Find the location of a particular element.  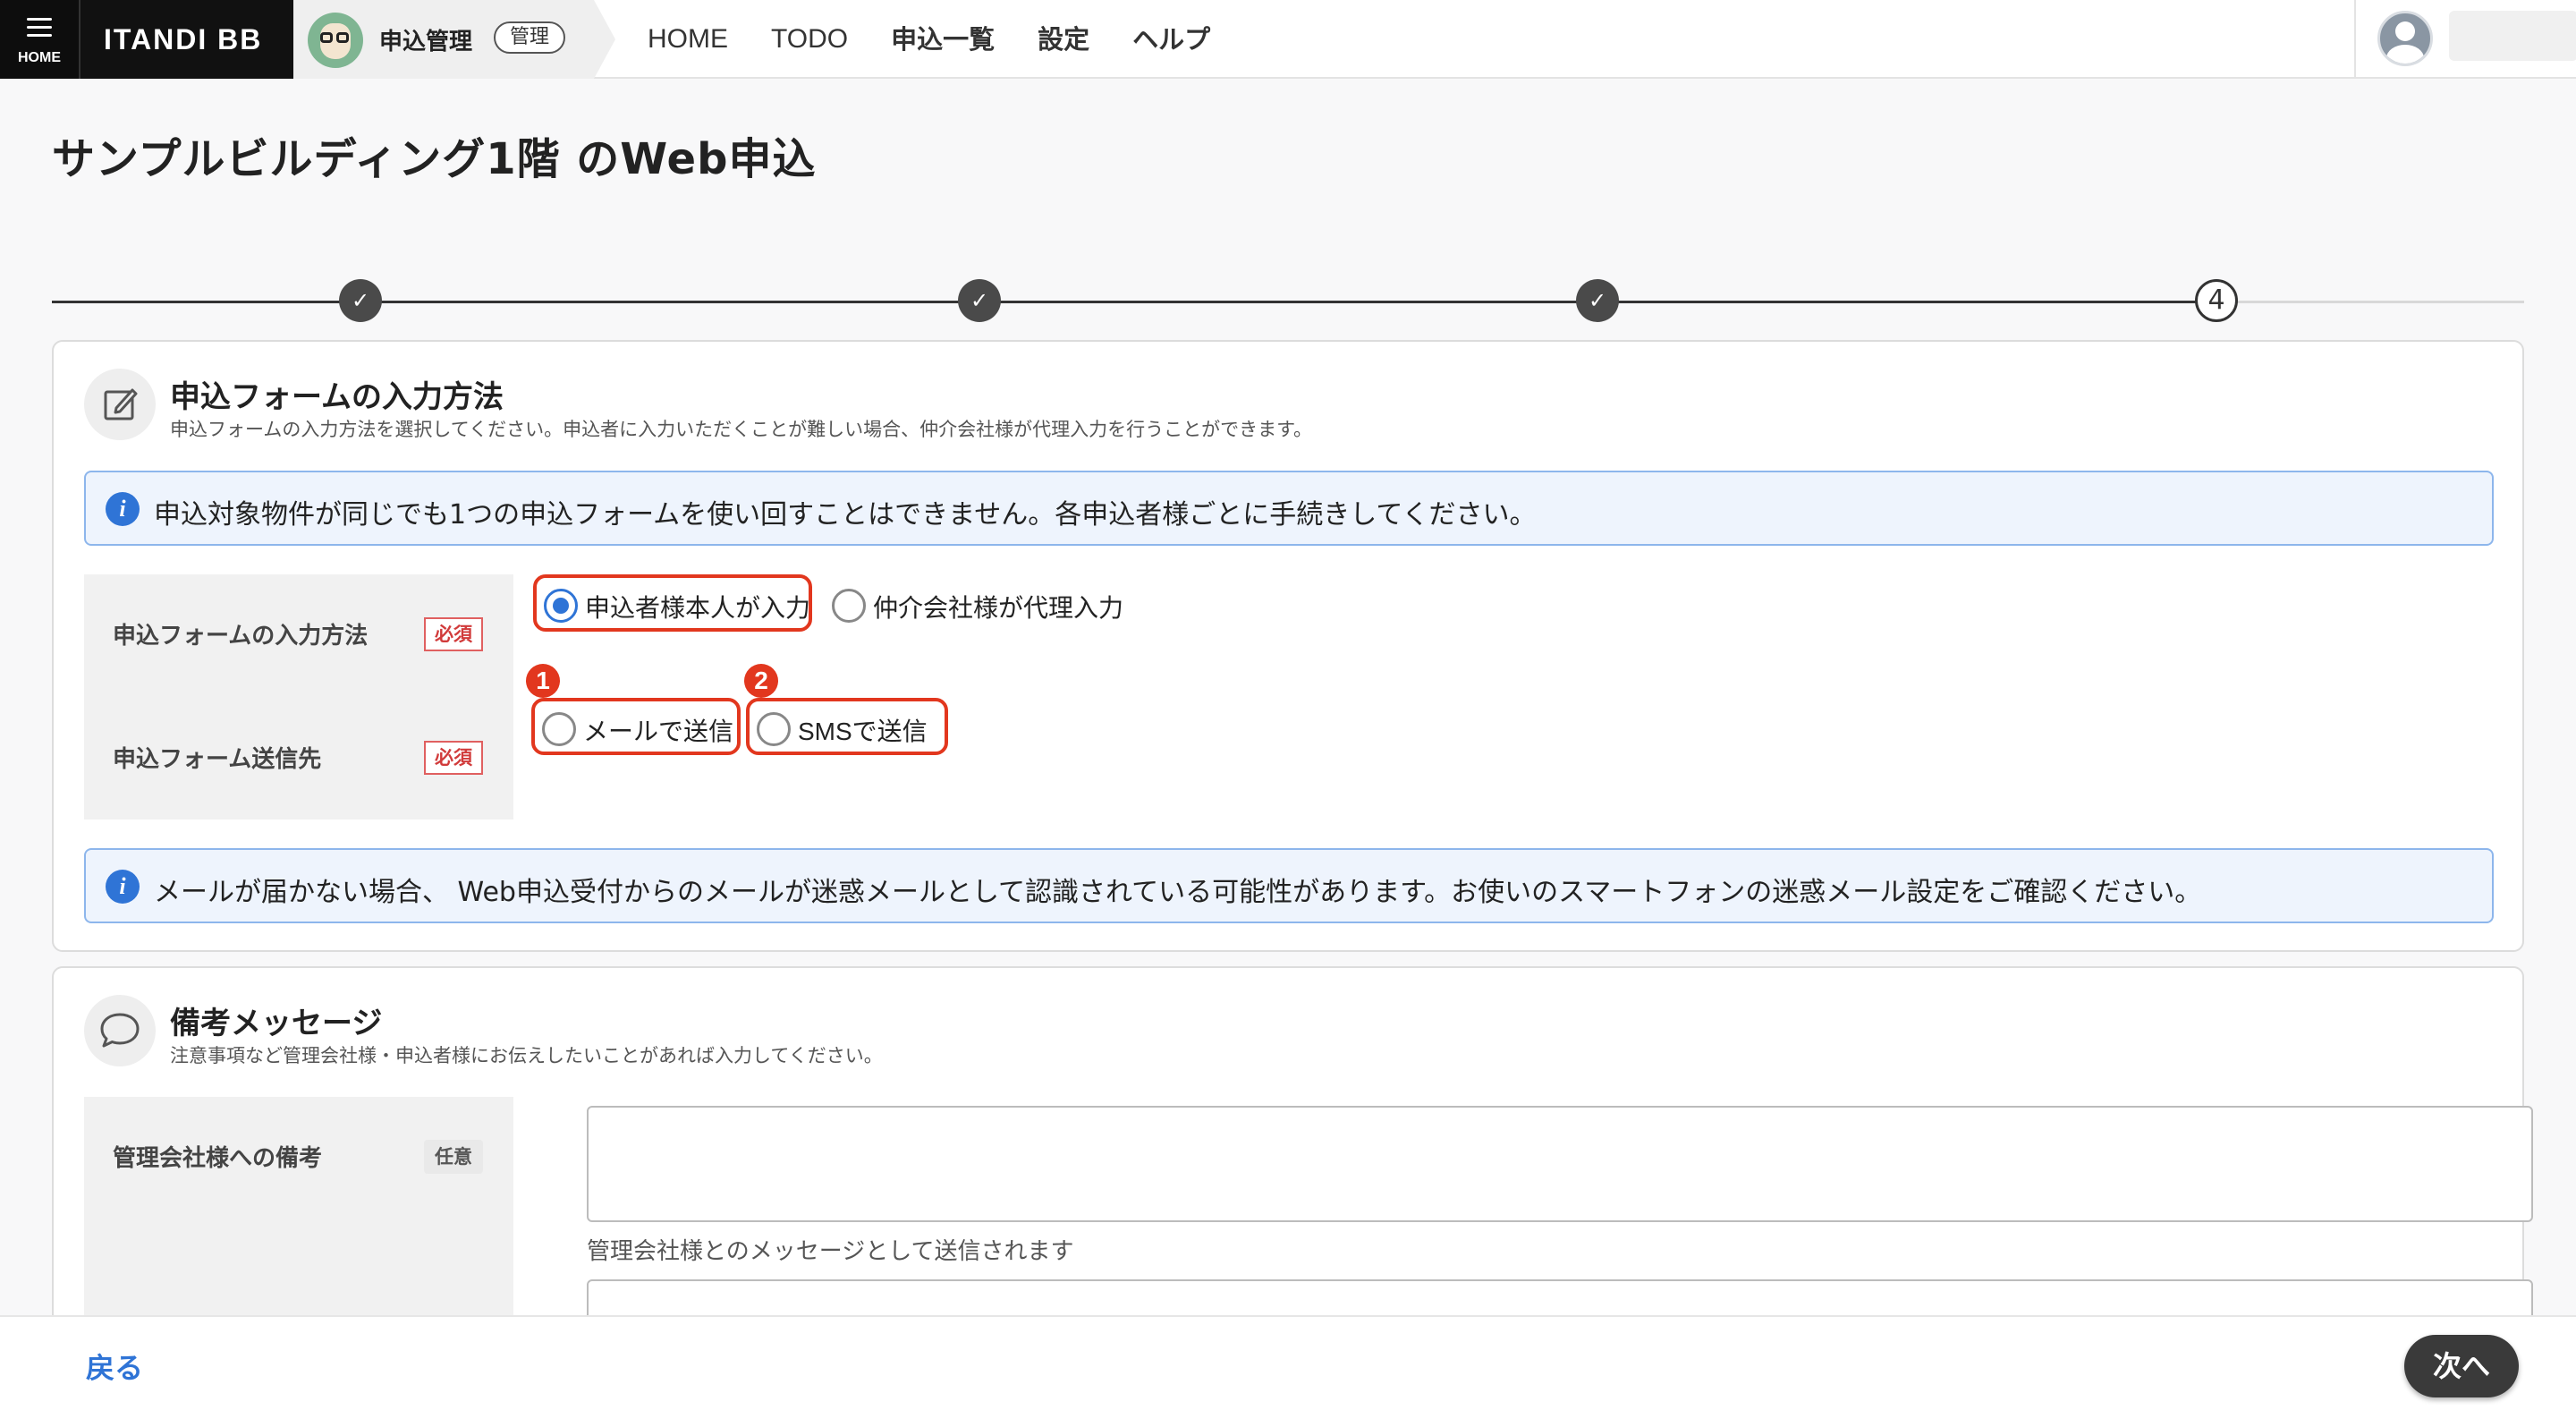

remarks-field-label: 管理会社様への備考 is located at coordinates (218, 1159).